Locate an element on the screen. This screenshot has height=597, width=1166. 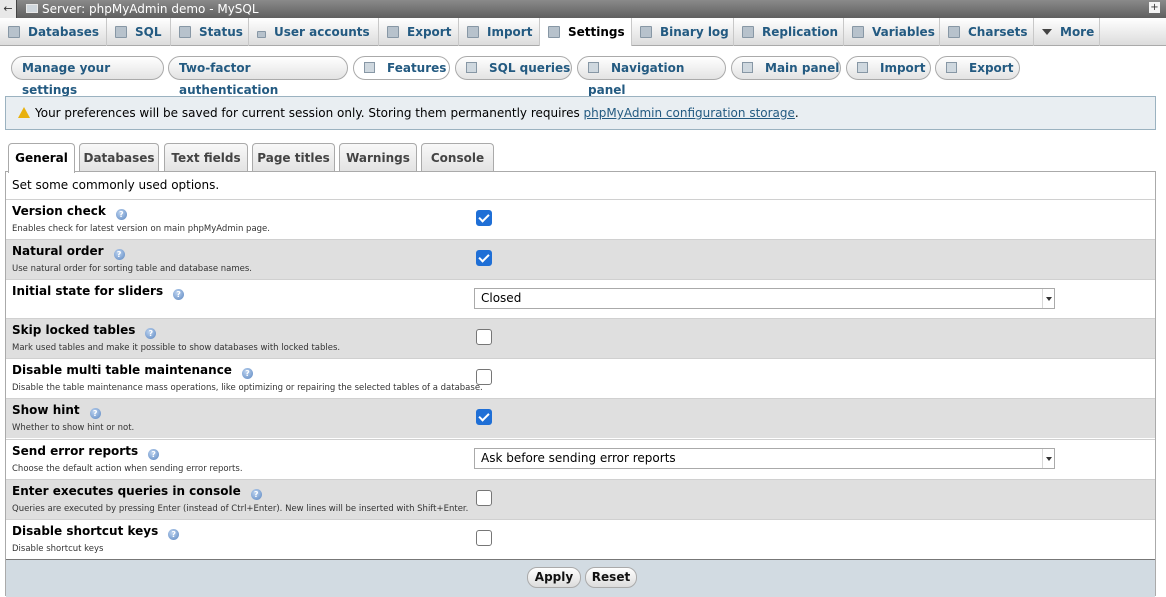
setting-row-show-hint: Show hint? Whether to show hint or not. is located at coordinates (580, 418).